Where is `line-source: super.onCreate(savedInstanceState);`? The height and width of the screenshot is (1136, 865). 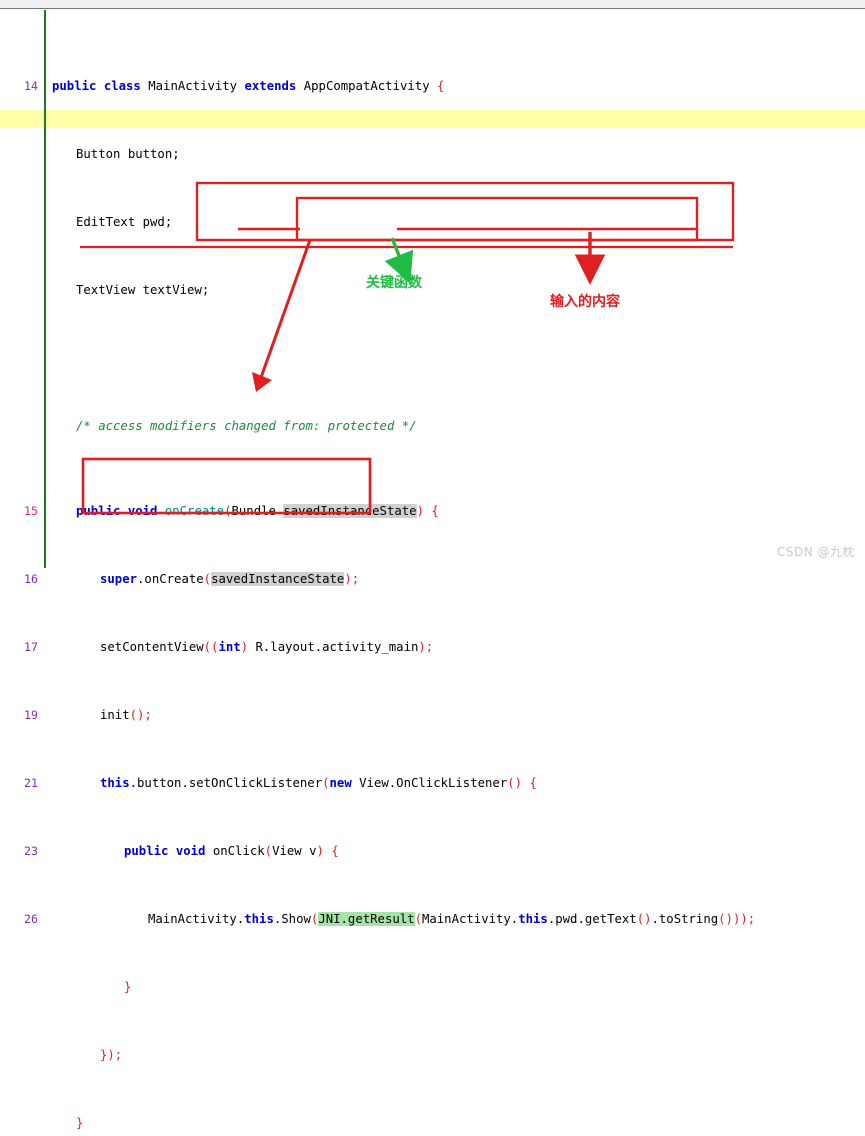 line-source: super.onCreate(savedInstanceState); is located at coordinates (230, 579).